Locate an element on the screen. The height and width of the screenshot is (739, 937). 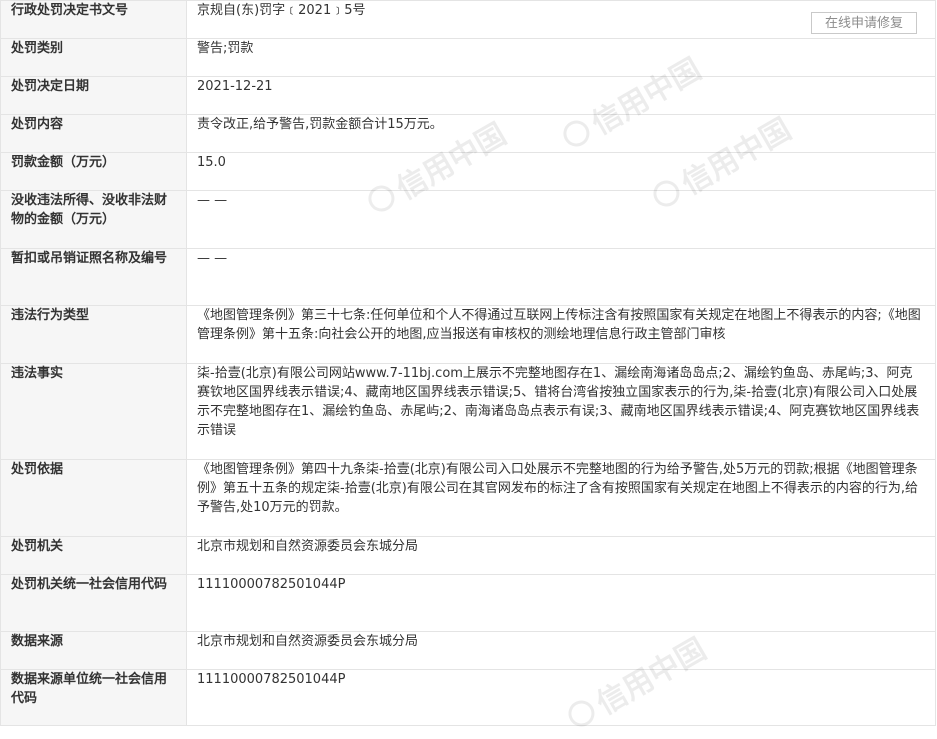
row-label: 数据来源单位统一社会信用代码 is located at coordinates (93, 697).